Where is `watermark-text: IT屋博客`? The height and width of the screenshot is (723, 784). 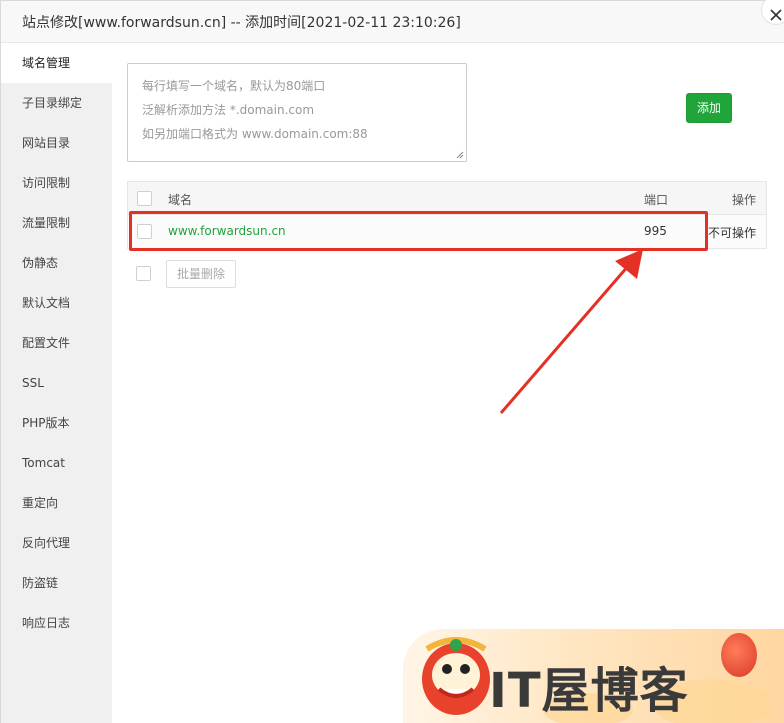 watermark-text: IT屋博客 is located at coordinates (589, 691).